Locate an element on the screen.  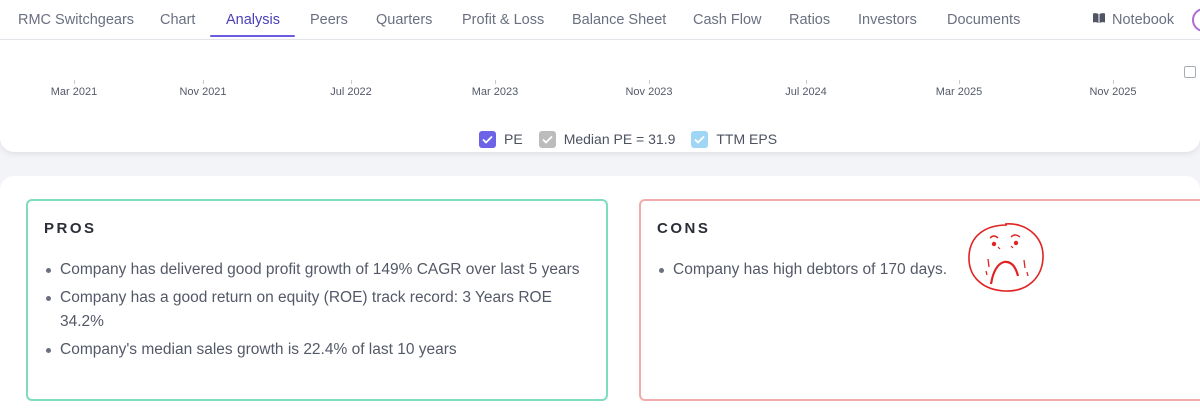
notebook-button: Notebook is located at coordinates (1133, 20).